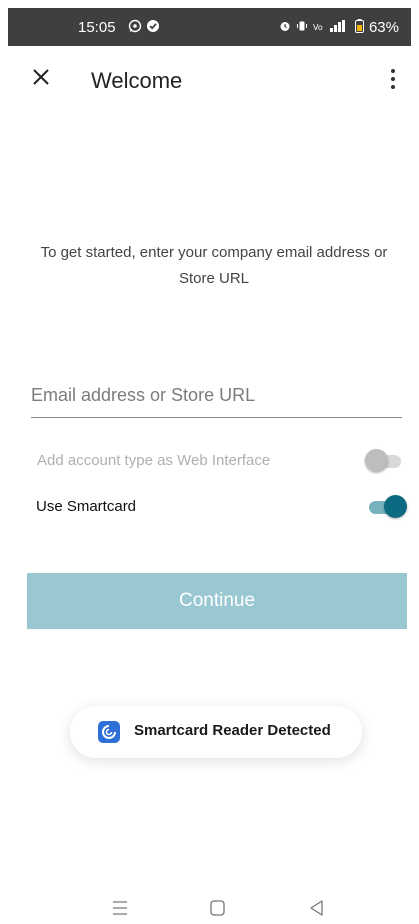  I want to click on smartcard-detected-toast: Smartcard Reader Detected, so click(216, 732).